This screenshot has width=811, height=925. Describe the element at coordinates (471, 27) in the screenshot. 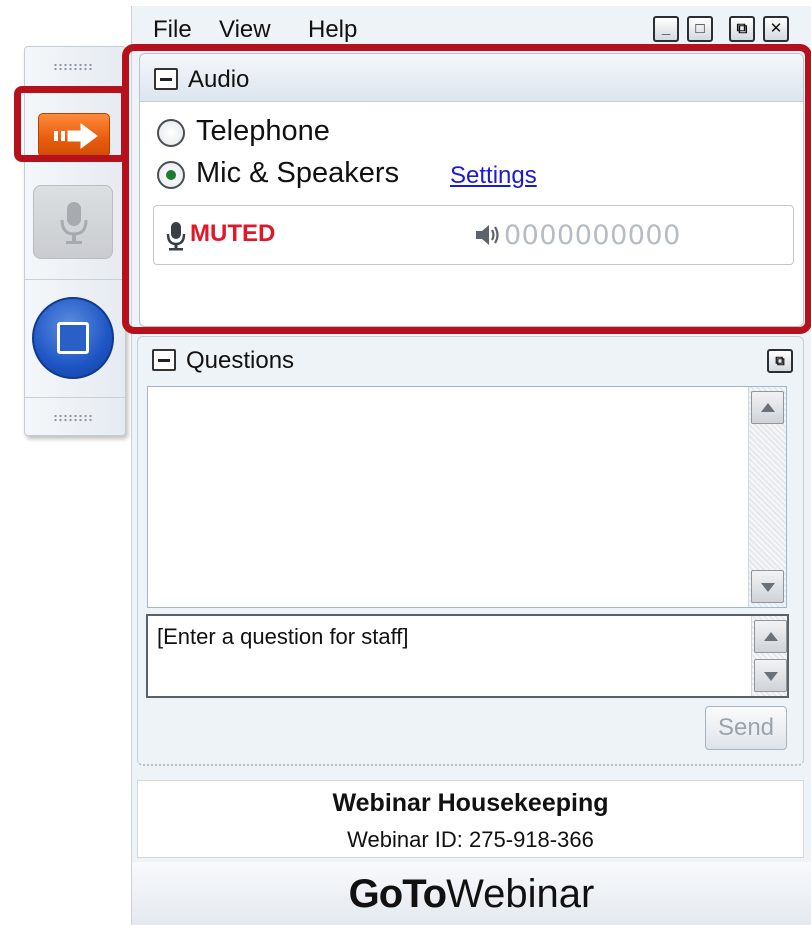

I see `menu-bar: File View Help _ □ ⧉ ✕` at that location.